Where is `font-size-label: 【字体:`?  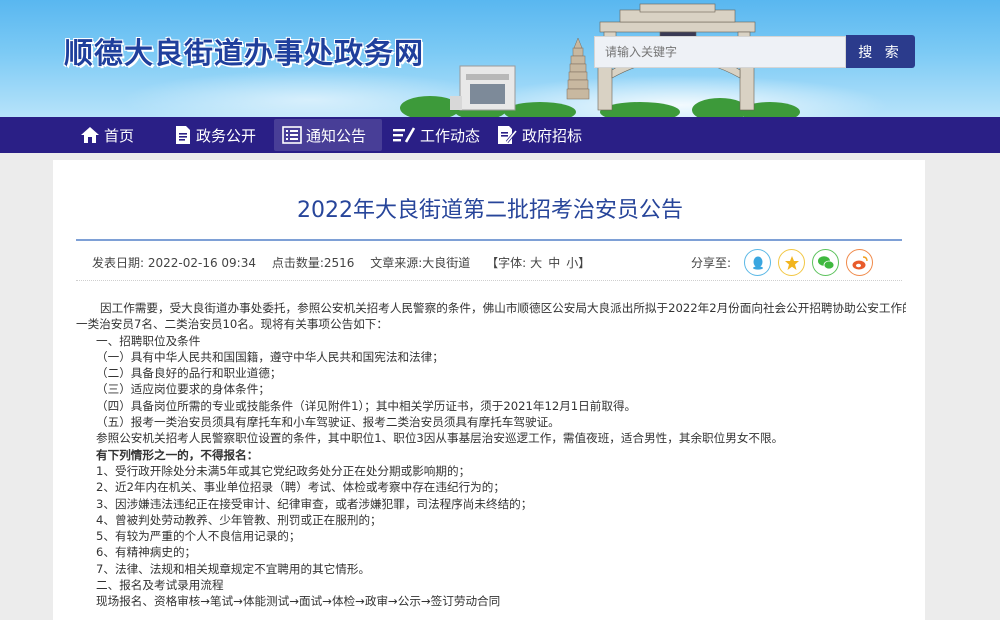 font-size-label: 【字体: is located at coordinates (506, 263).